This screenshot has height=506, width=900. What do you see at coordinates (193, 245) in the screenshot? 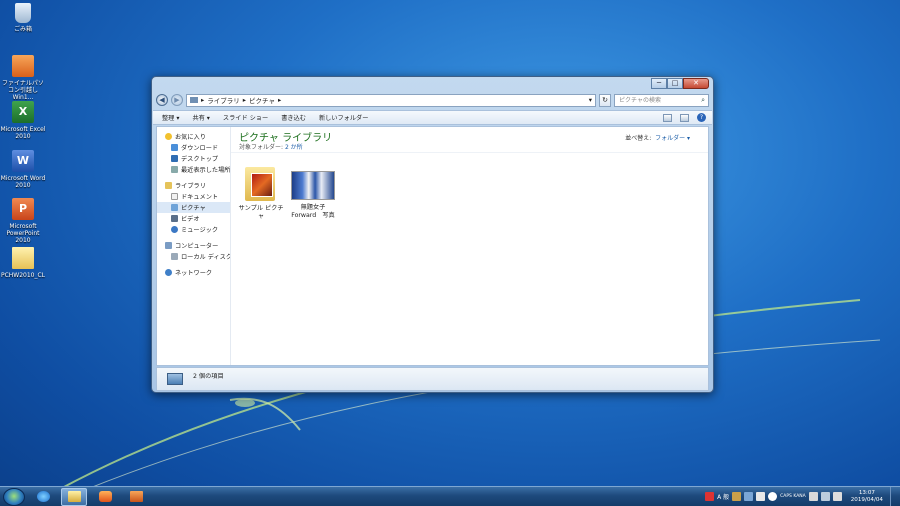
I see `nav-computer: コンピューター` at bounding box center [193, 245].